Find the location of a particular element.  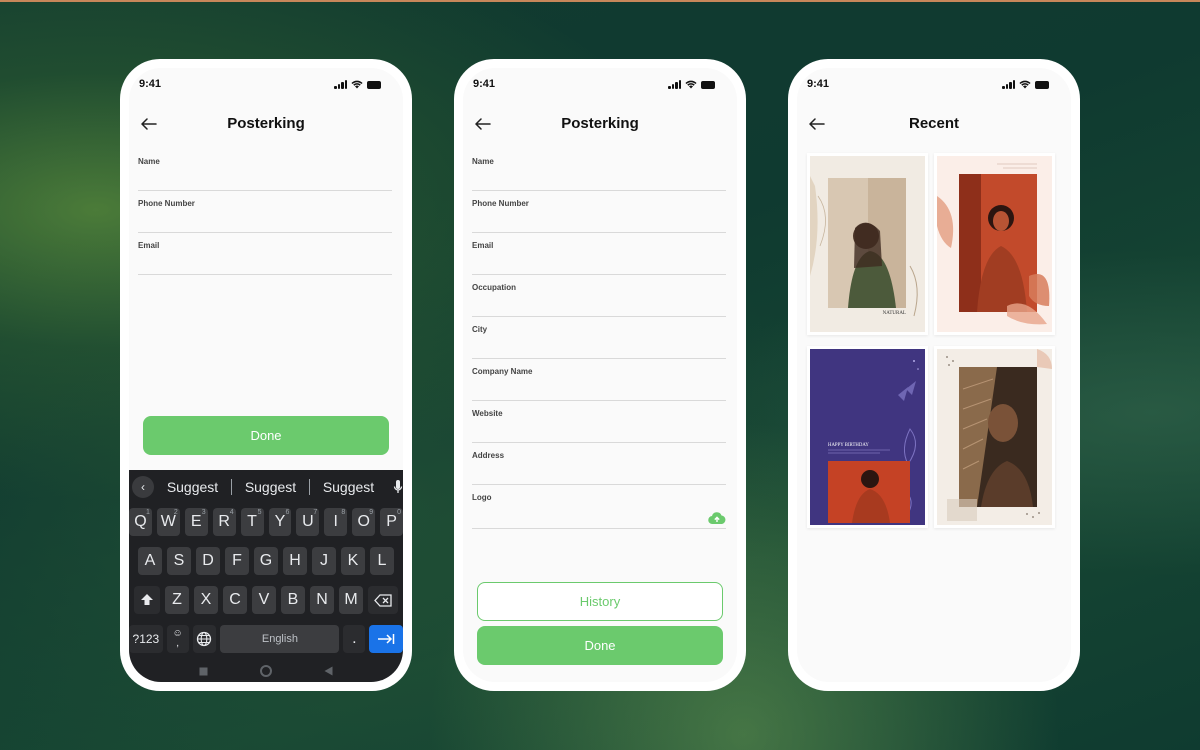

key-e: E3 is located at coordinates (196, 522).